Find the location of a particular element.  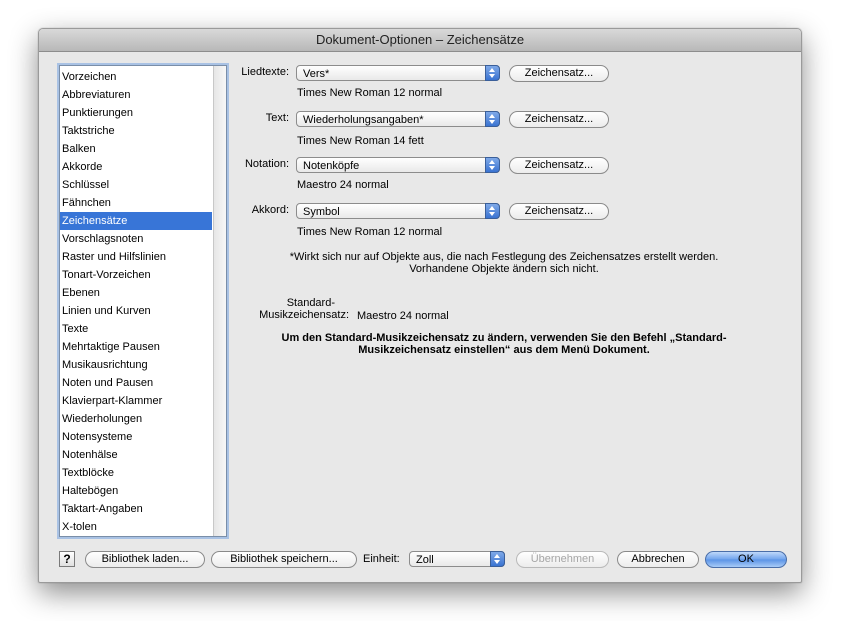

chord-font-value: Symbol is located at coordinates (321, 212).